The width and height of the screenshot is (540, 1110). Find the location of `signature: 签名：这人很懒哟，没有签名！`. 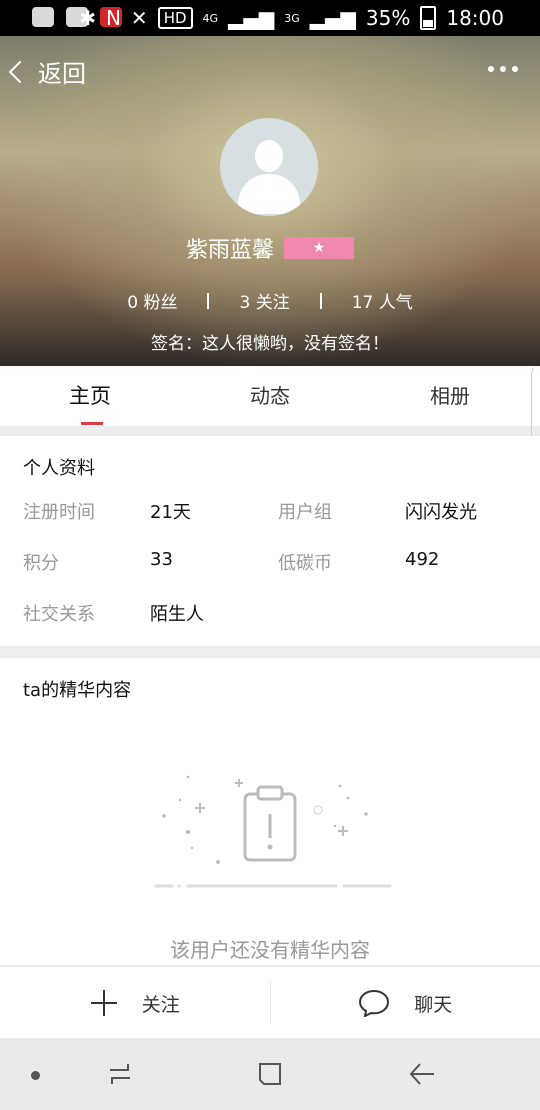

signature: 签名：这人很懒哟，没有签名！ is located at coordinates (270, 344).